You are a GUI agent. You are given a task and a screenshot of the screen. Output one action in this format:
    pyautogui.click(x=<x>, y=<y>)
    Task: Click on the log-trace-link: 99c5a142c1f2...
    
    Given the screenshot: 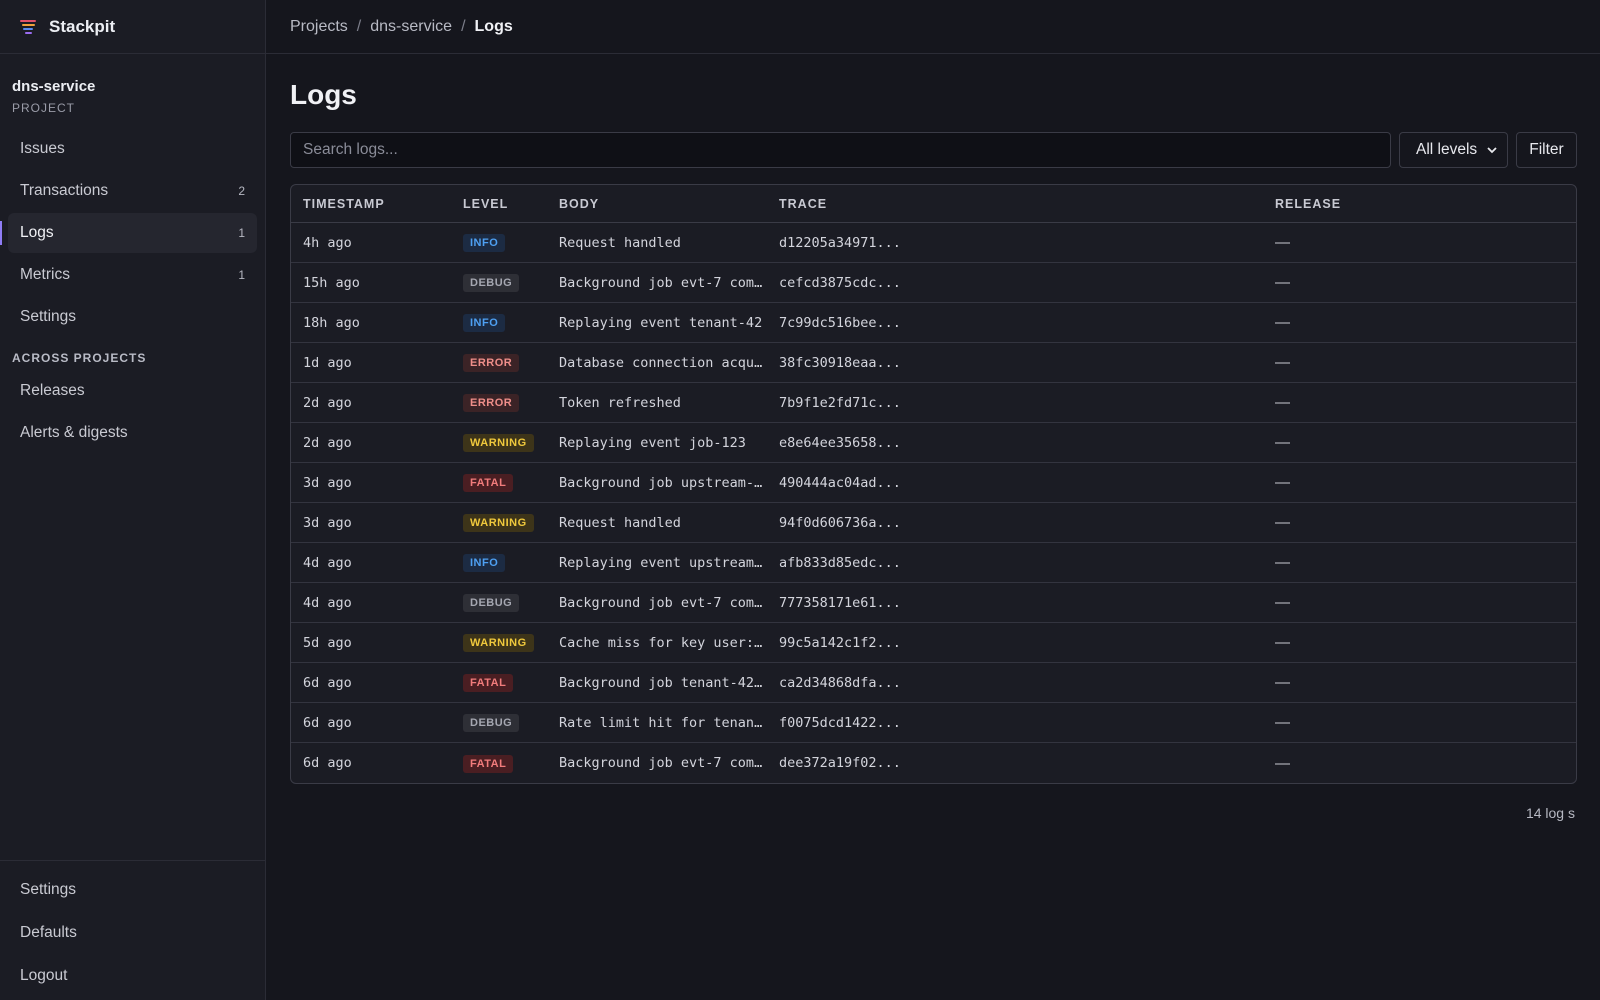 What is the action you would take?
    pyautogui.click(x=1025, y=643)
    